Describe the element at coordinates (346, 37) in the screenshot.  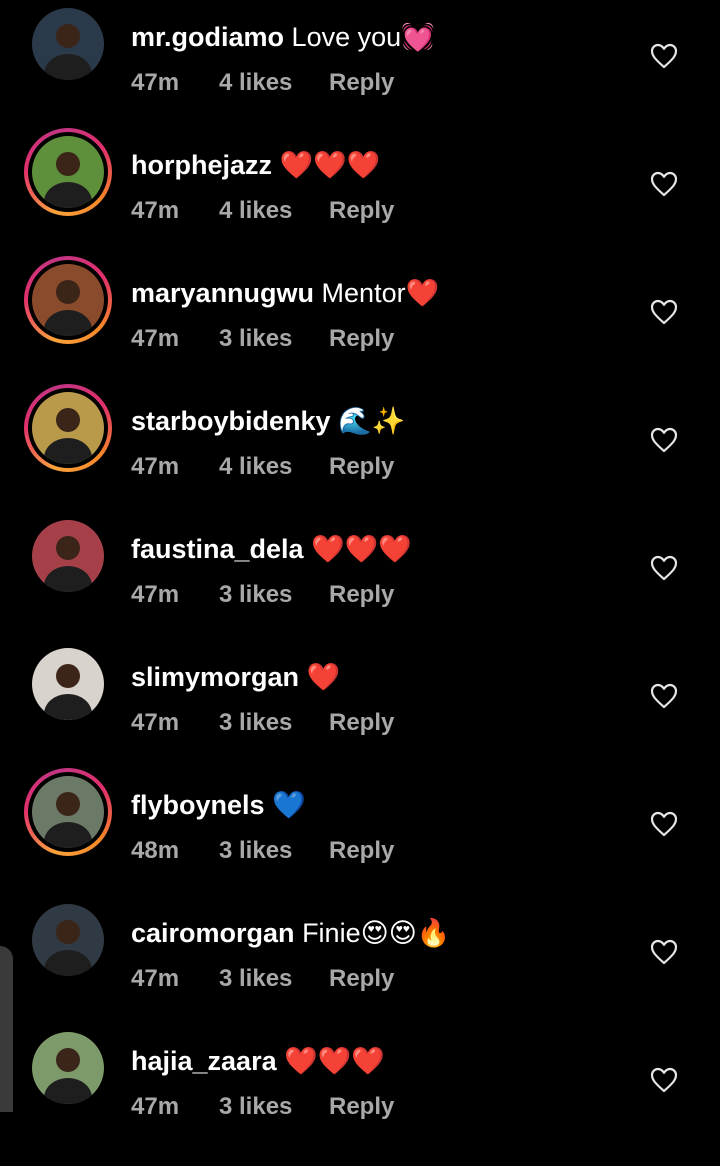
I see `comment-text: Love you` at that location.